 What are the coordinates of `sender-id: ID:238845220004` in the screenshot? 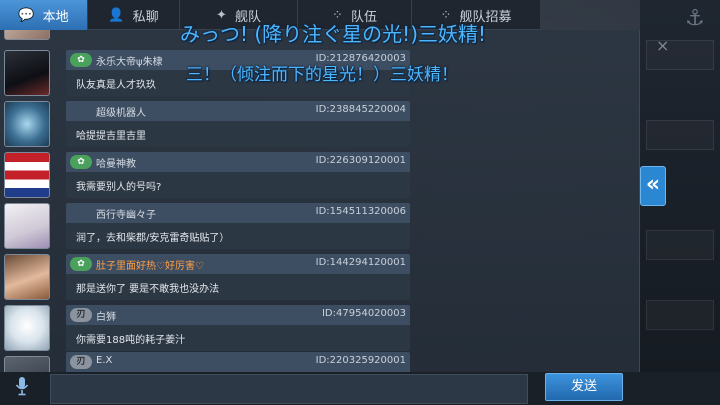 It's located at (360, 109).